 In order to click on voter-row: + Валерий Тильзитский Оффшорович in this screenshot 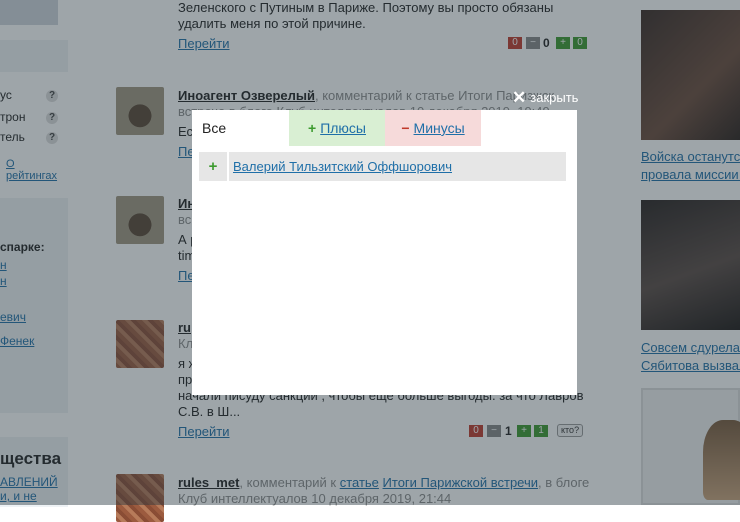, I will do `click(382, 166)`.